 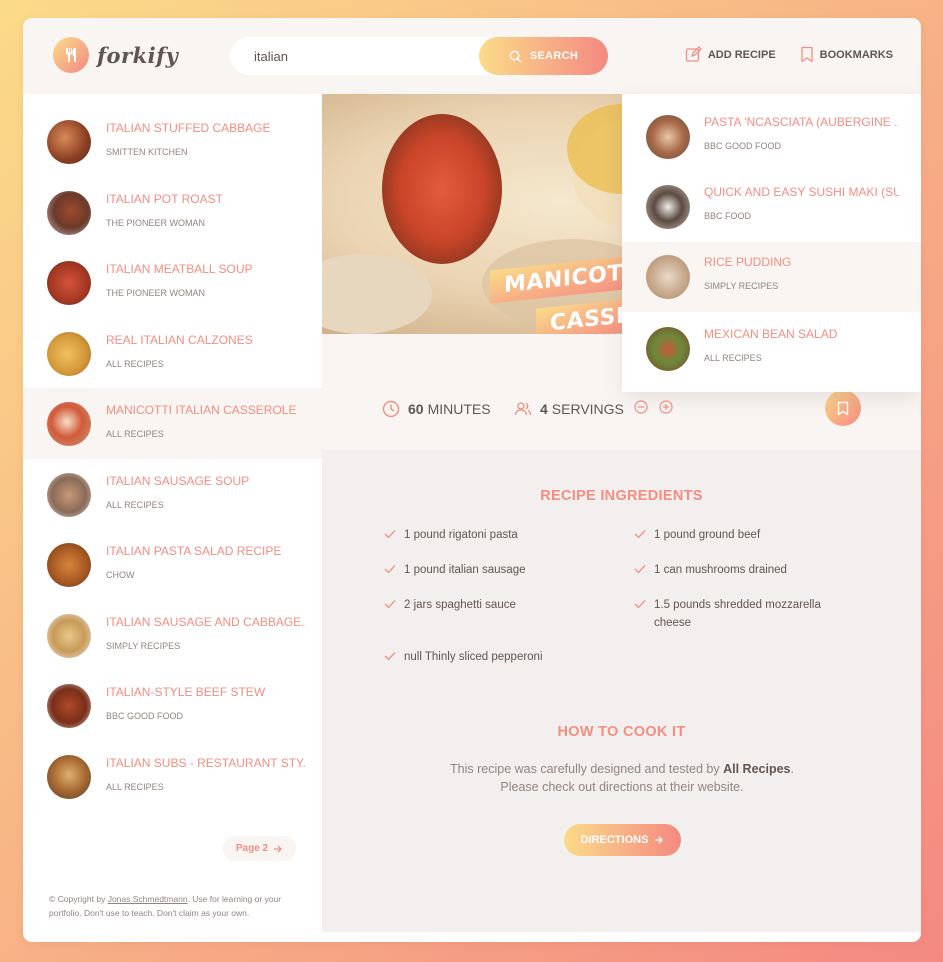 I want to click on ingredient-text: 1 pound ground beef, so click(x=707, y=535).